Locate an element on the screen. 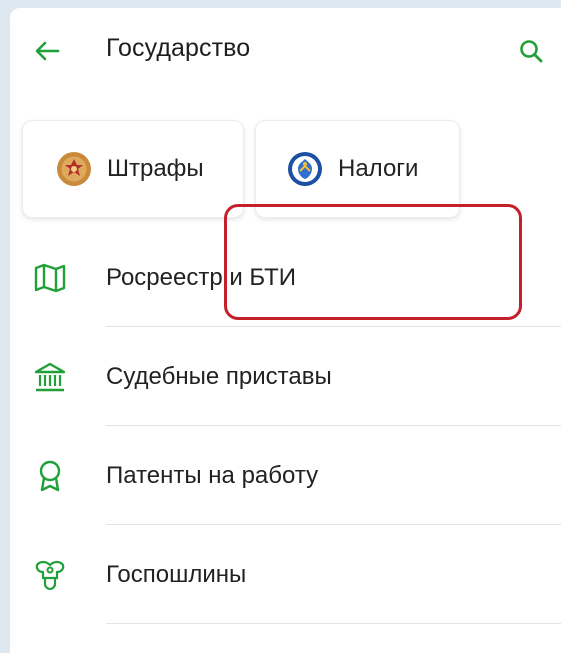 The image size is (561, 653). fns-emblem-icon is located at coordinates (305, 169).